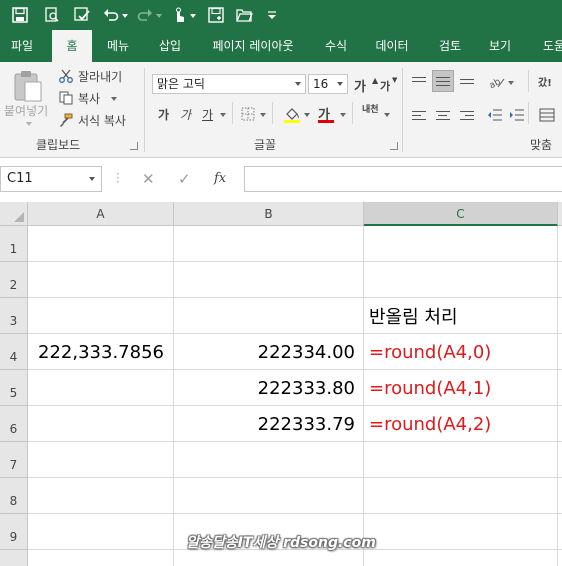 Image resolution: width=562 pixels, height=566 pixels. I want to click on align-left-icon, so click(420, 116).